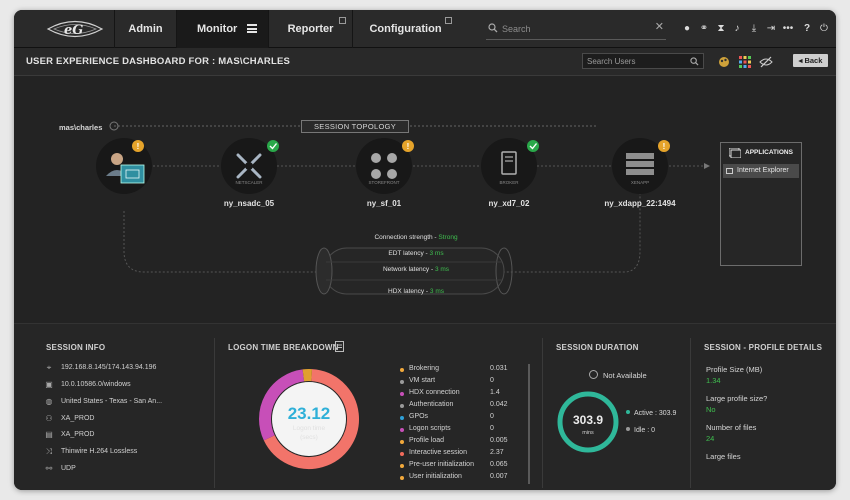 Image resolution: width=850 pixels, height=500 pixels. What do you see at coordinates (788, 29) in the screenshot?
I see `more-icon: •••` at bounding box center [788, 29].